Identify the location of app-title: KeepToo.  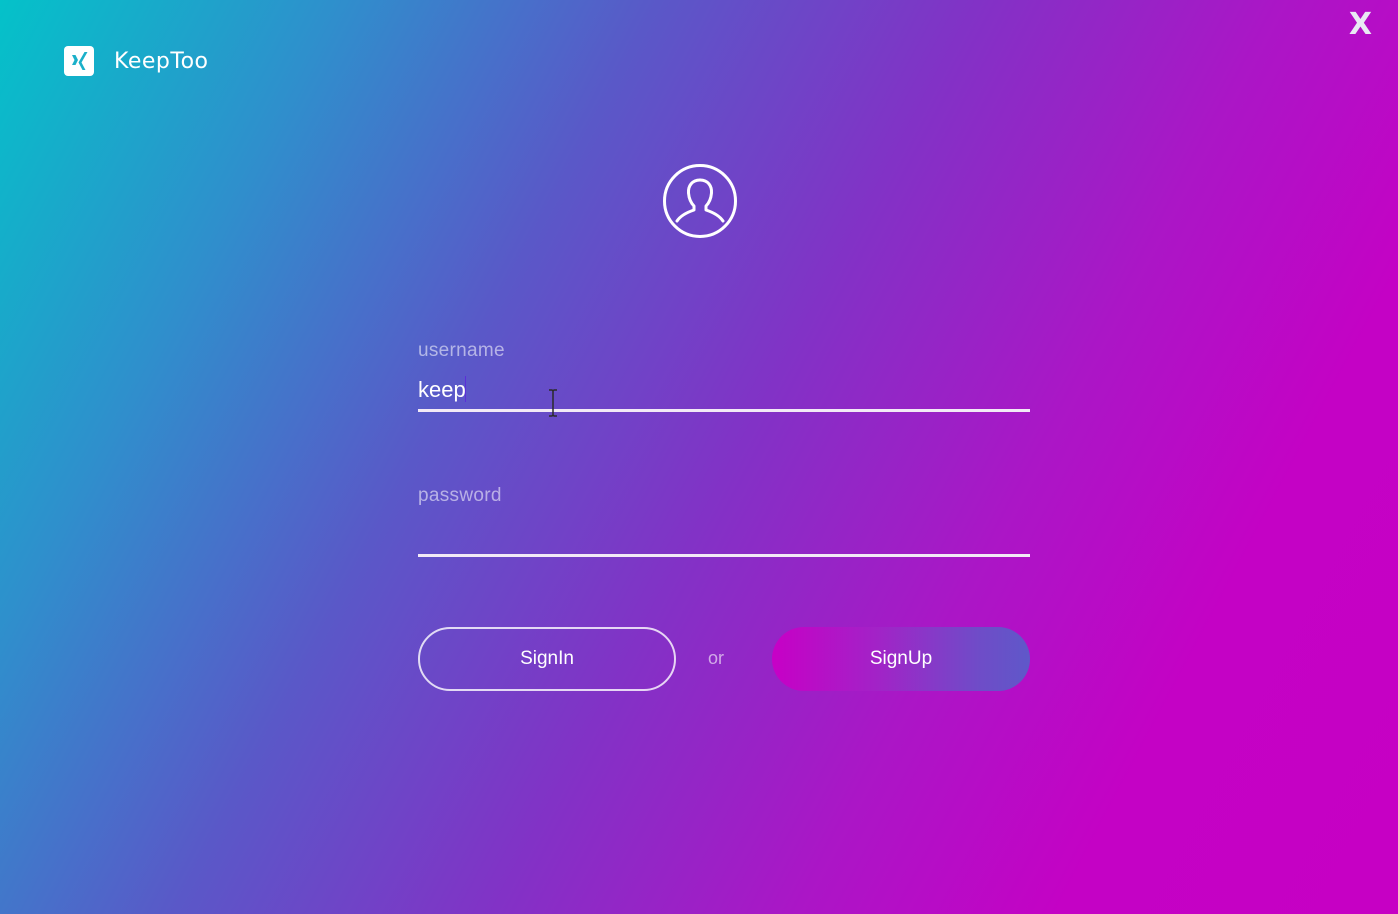
(161, 61).